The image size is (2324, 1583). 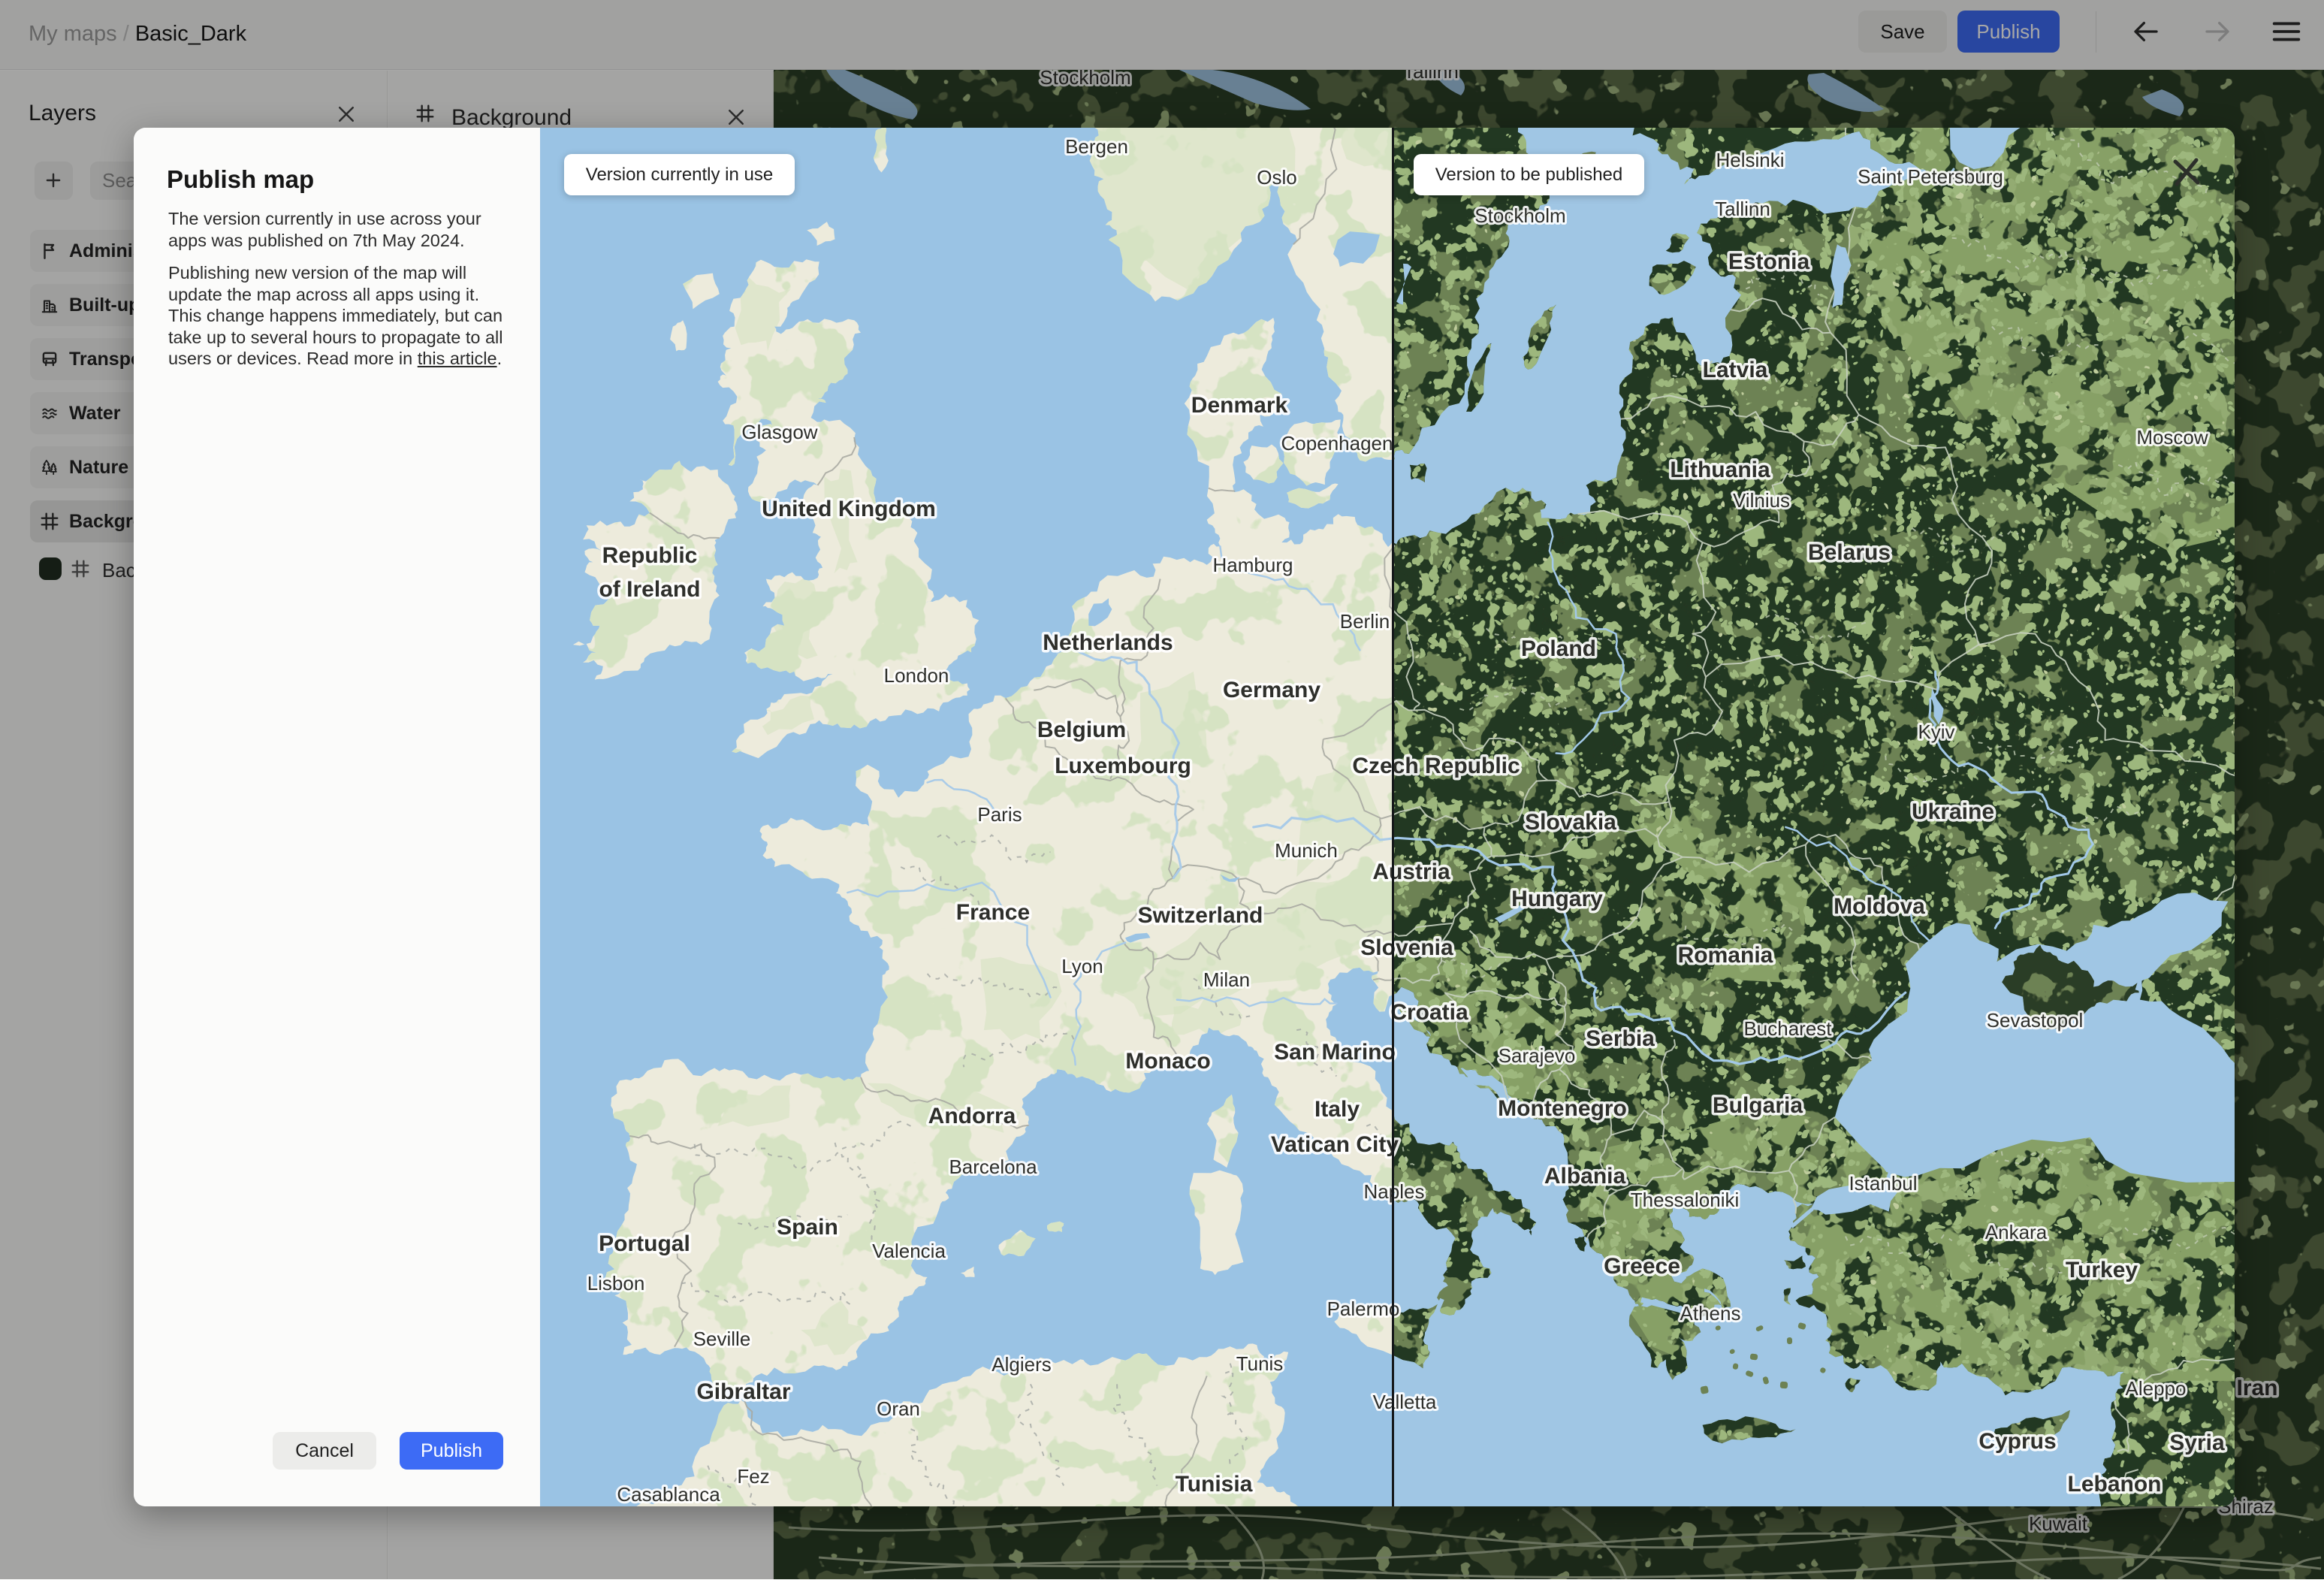 I want to click on svg-text: Sarajevo, so click(x=1537, y=1055).